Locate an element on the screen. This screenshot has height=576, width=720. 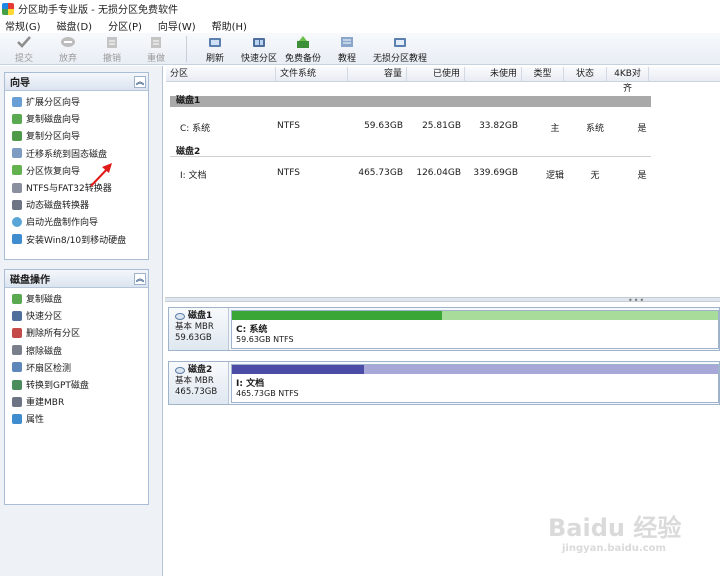
boot-cd-icon is located at coordinates (17, 221).